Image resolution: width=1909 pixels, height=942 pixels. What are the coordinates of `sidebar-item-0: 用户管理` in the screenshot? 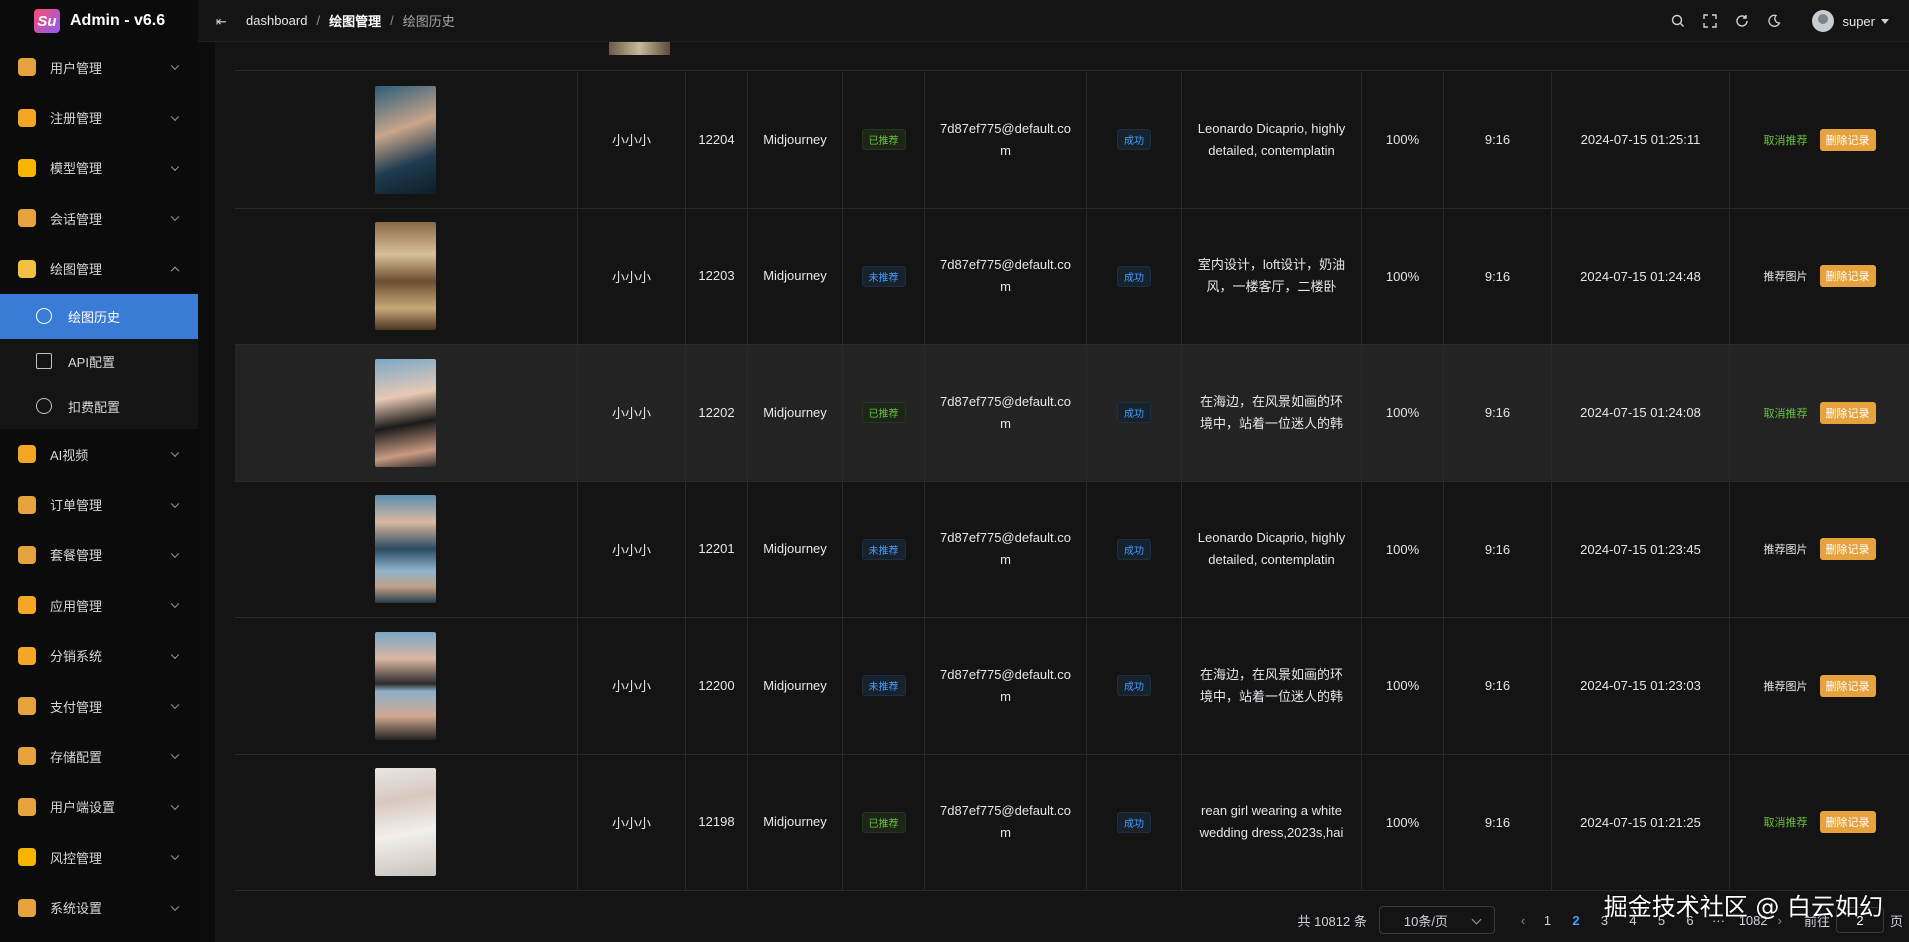 It's located at (99, 67).